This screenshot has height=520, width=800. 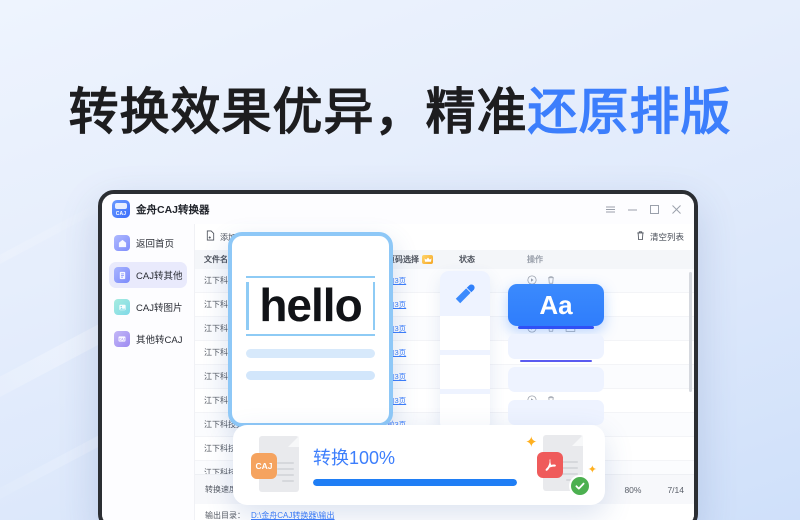 I want to click on aa-text: Aa, so click(x=556, y=304).